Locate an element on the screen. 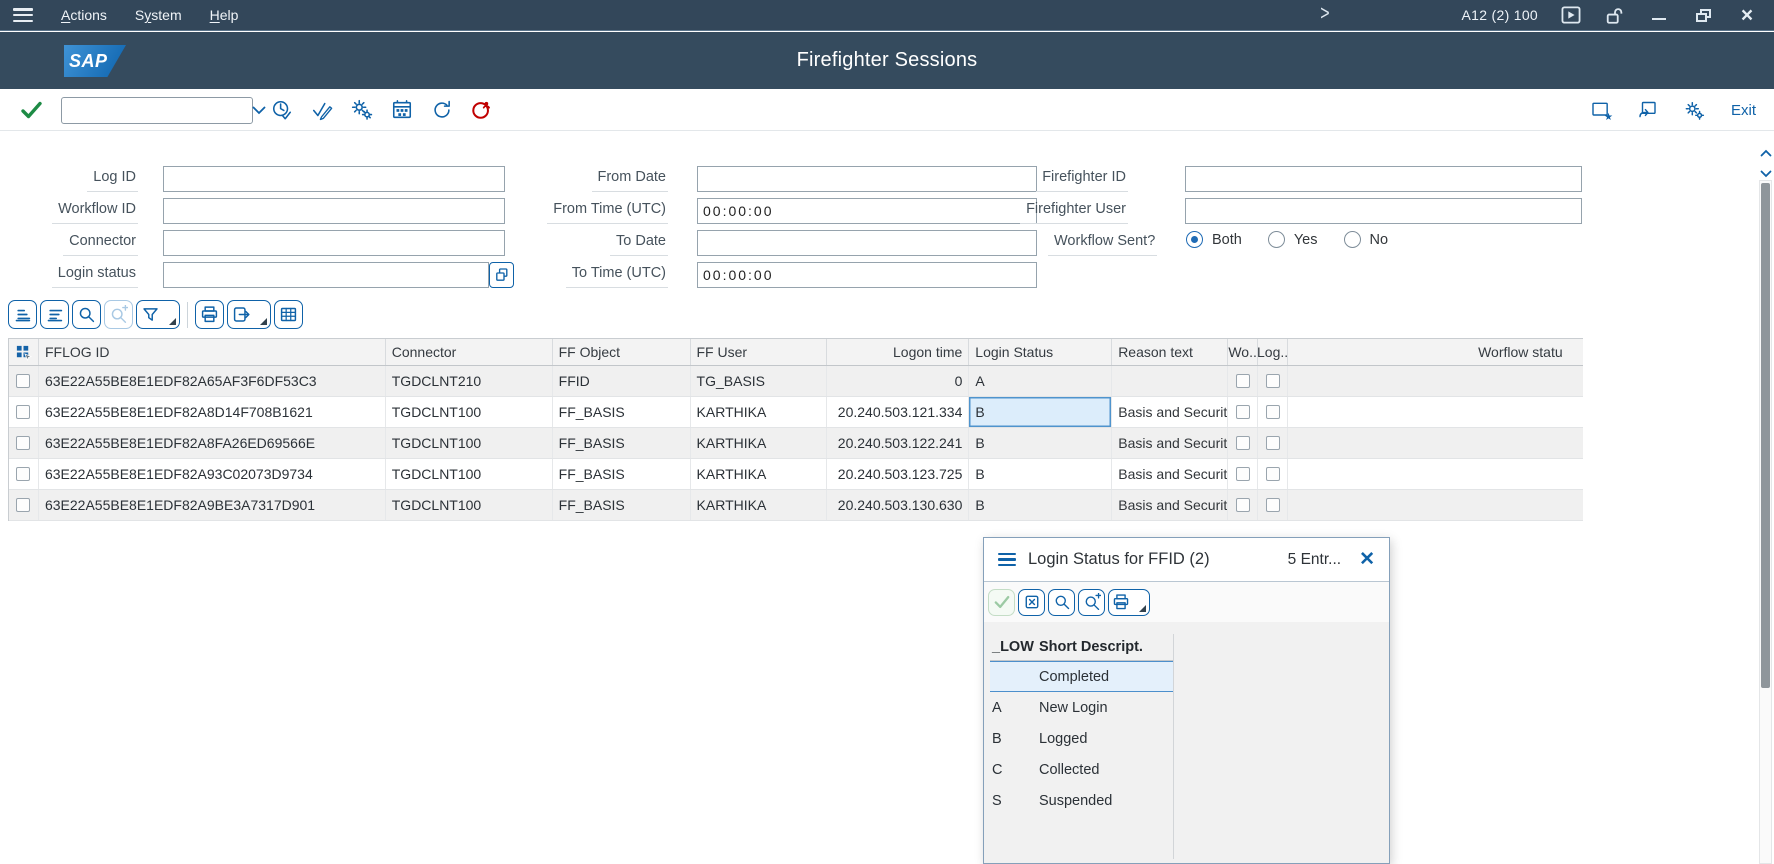 The image size is (1774, 864). close-button: × is located at coordinates (1747, 15).